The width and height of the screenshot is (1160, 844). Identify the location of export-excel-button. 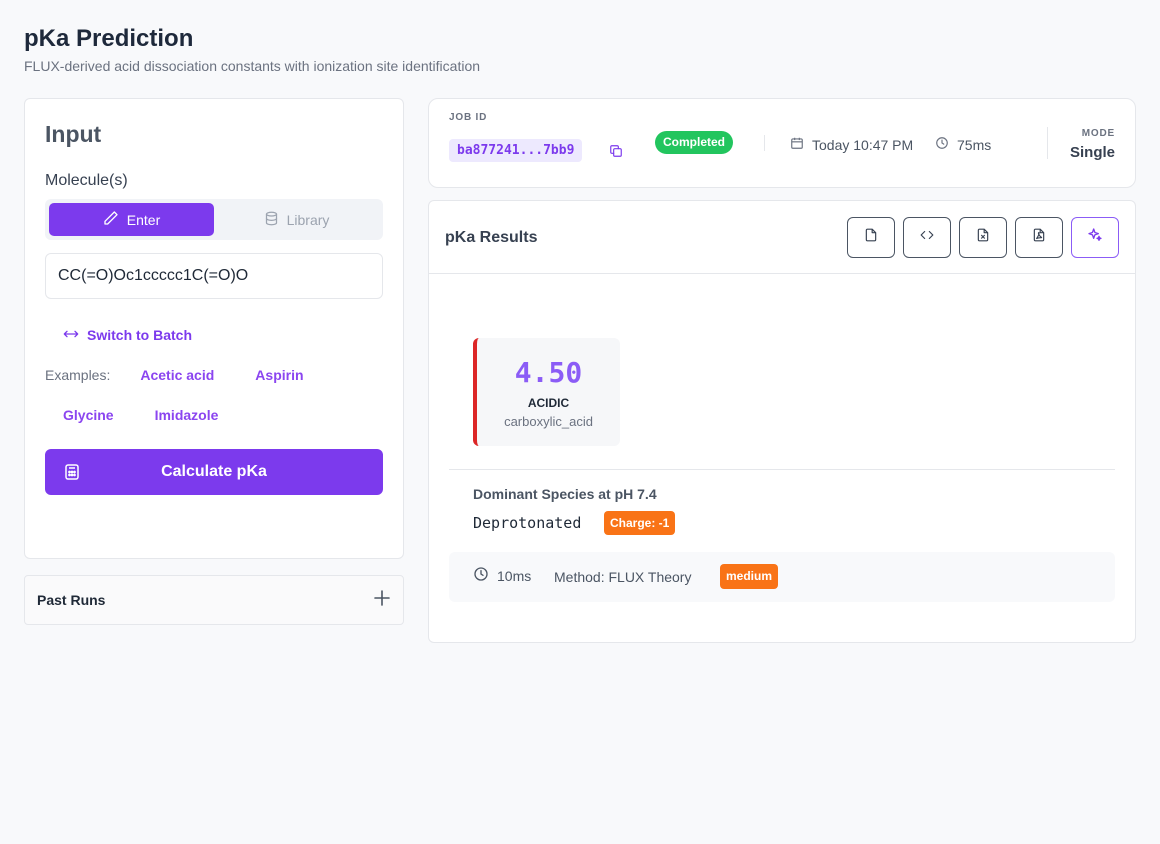
(983, 237).